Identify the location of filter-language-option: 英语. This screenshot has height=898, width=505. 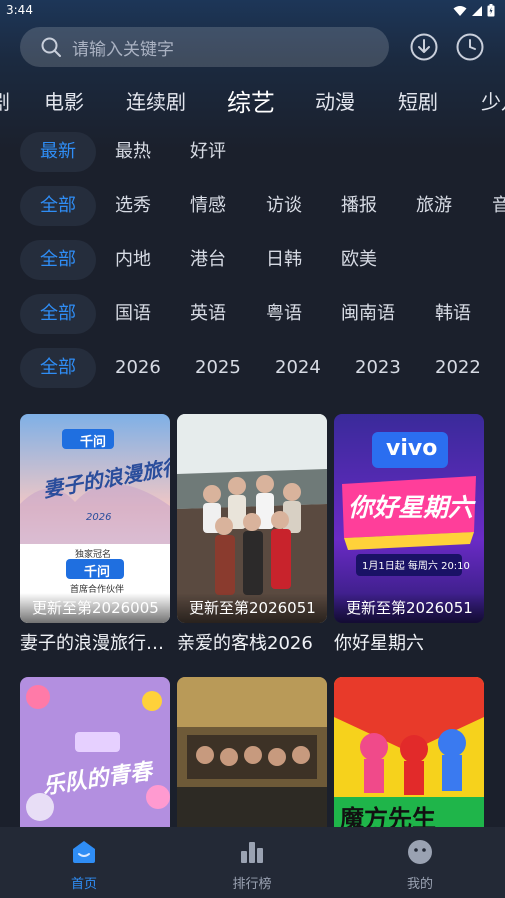
(208, 314).